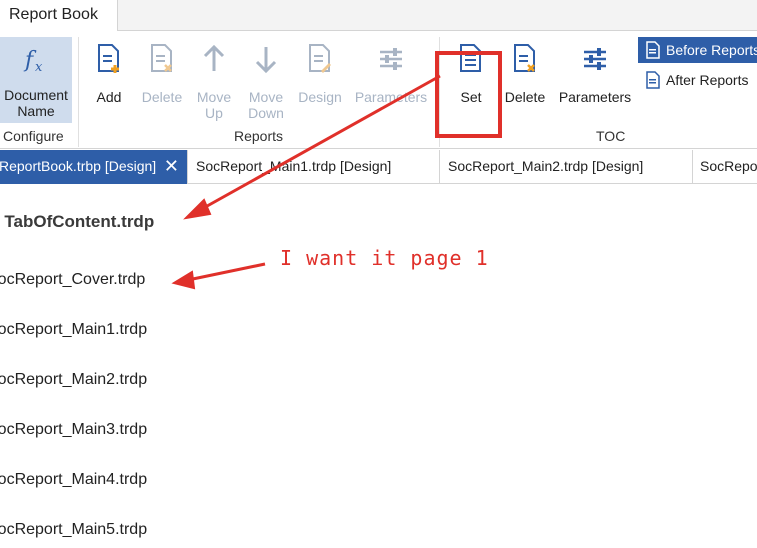 This screenshot has height=548, width=757. What do you see at coordinates (320, 74) in the screenshot?
I see `design-button: Design` at bounding box center [320, 74].